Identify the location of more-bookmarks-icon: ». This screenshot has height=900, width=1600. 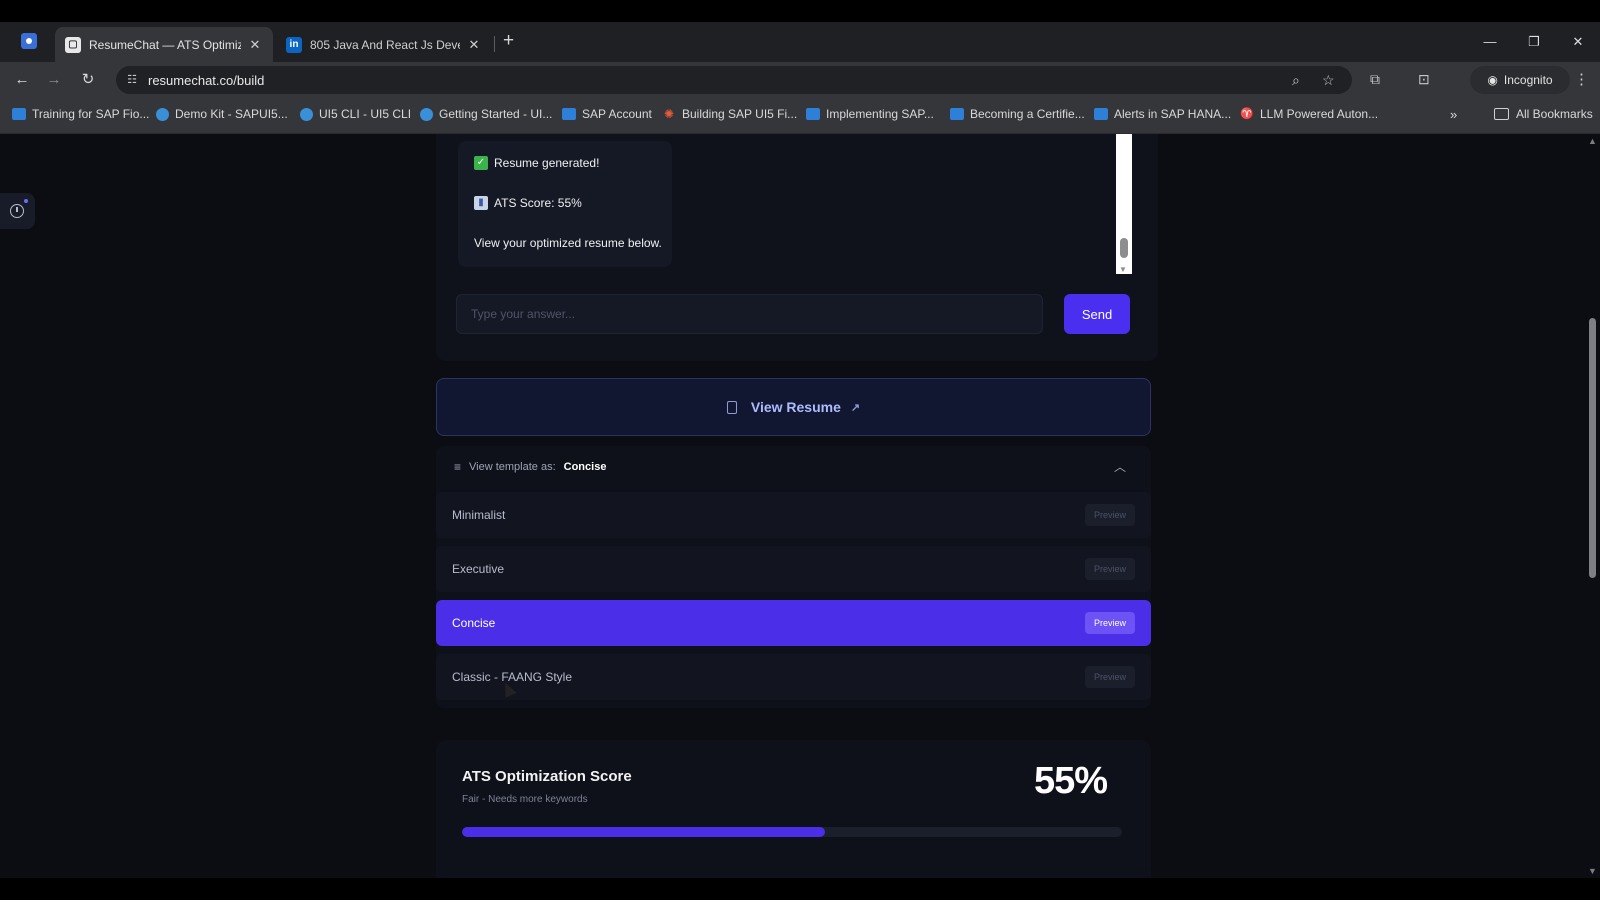
(1453, 114).